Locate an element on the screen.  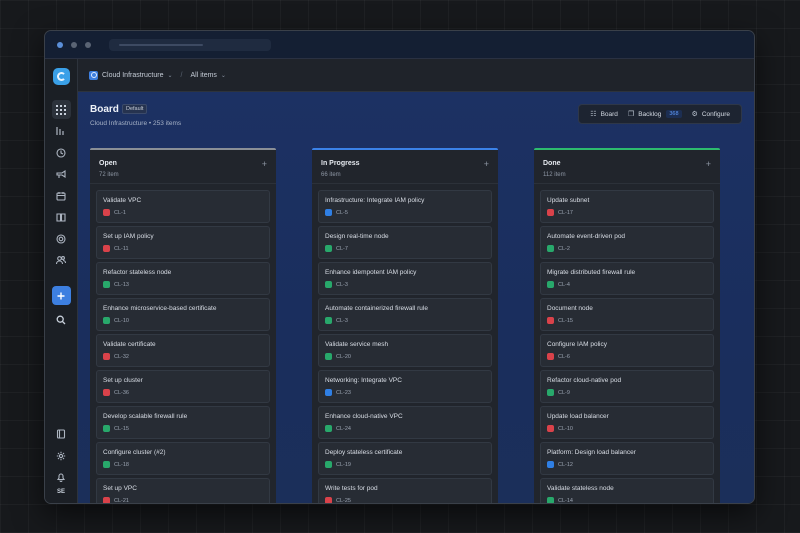
card-id: CL-14 is located at coordinates (565, 500).